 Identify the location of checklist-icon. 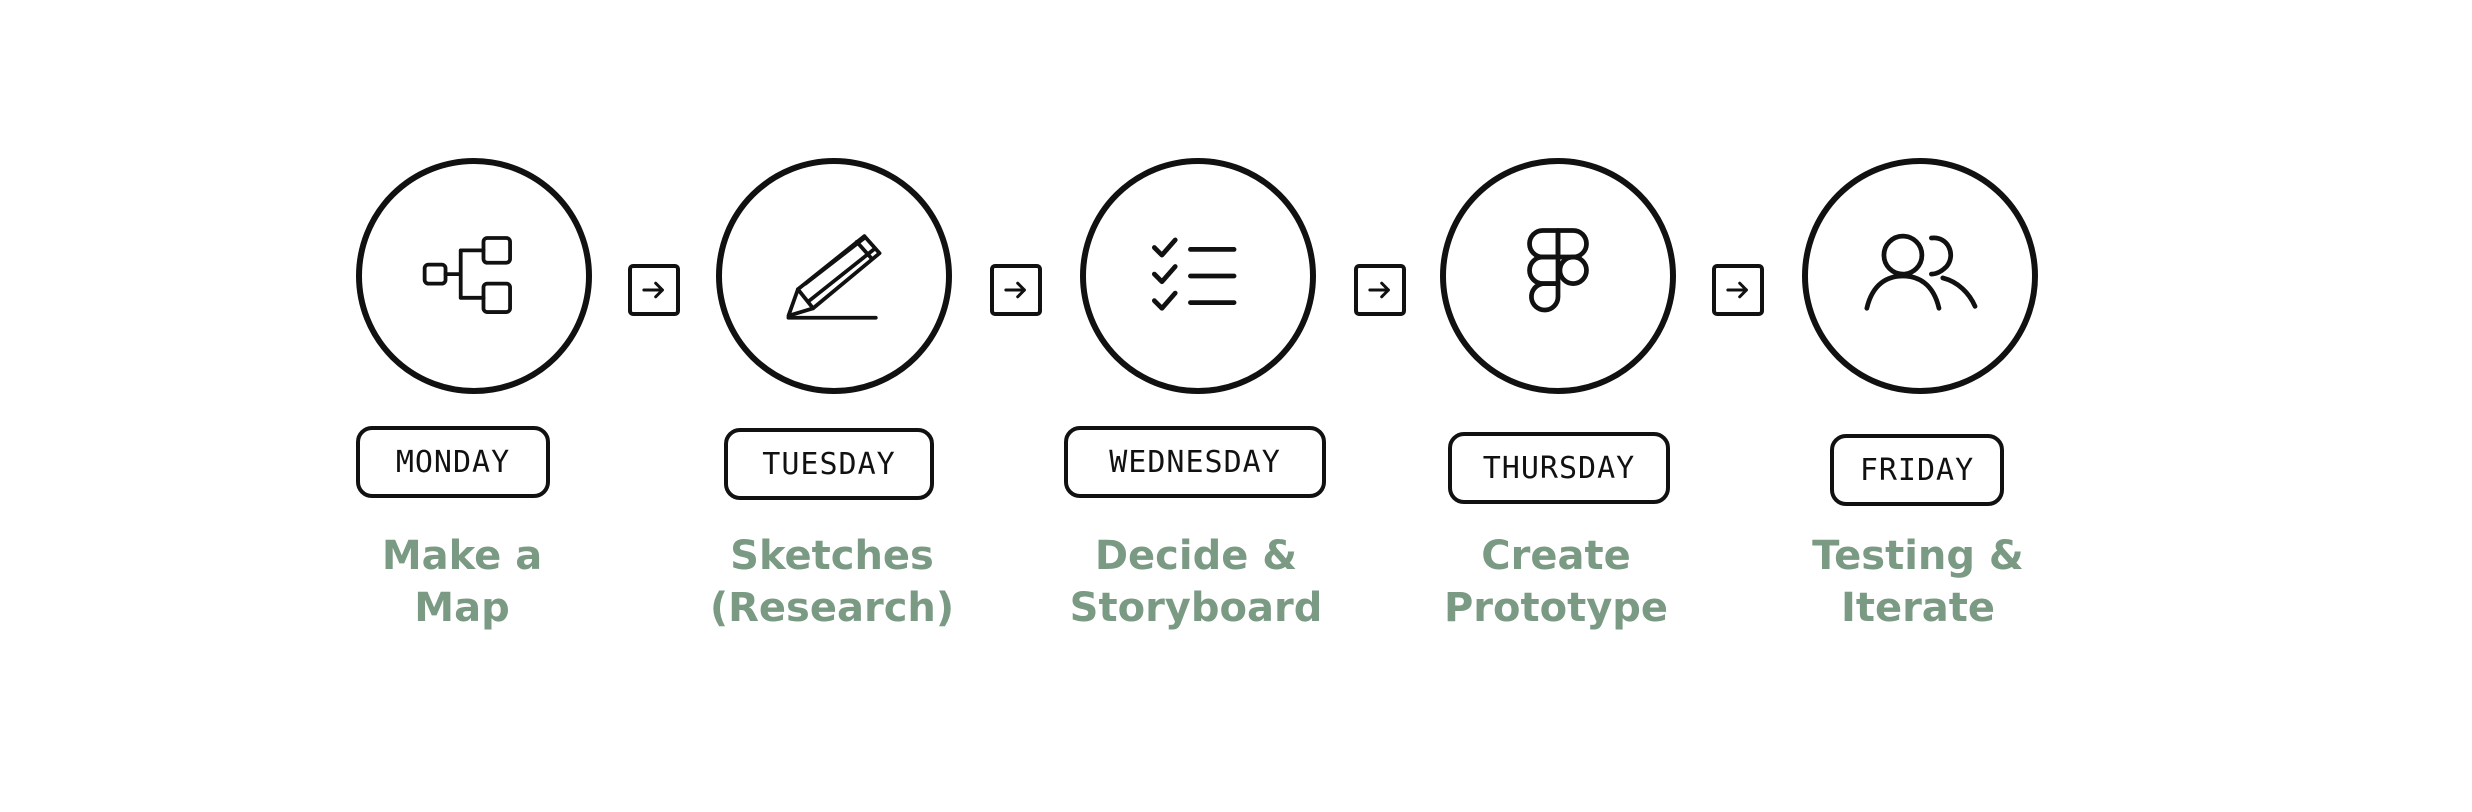
(1194, 274).